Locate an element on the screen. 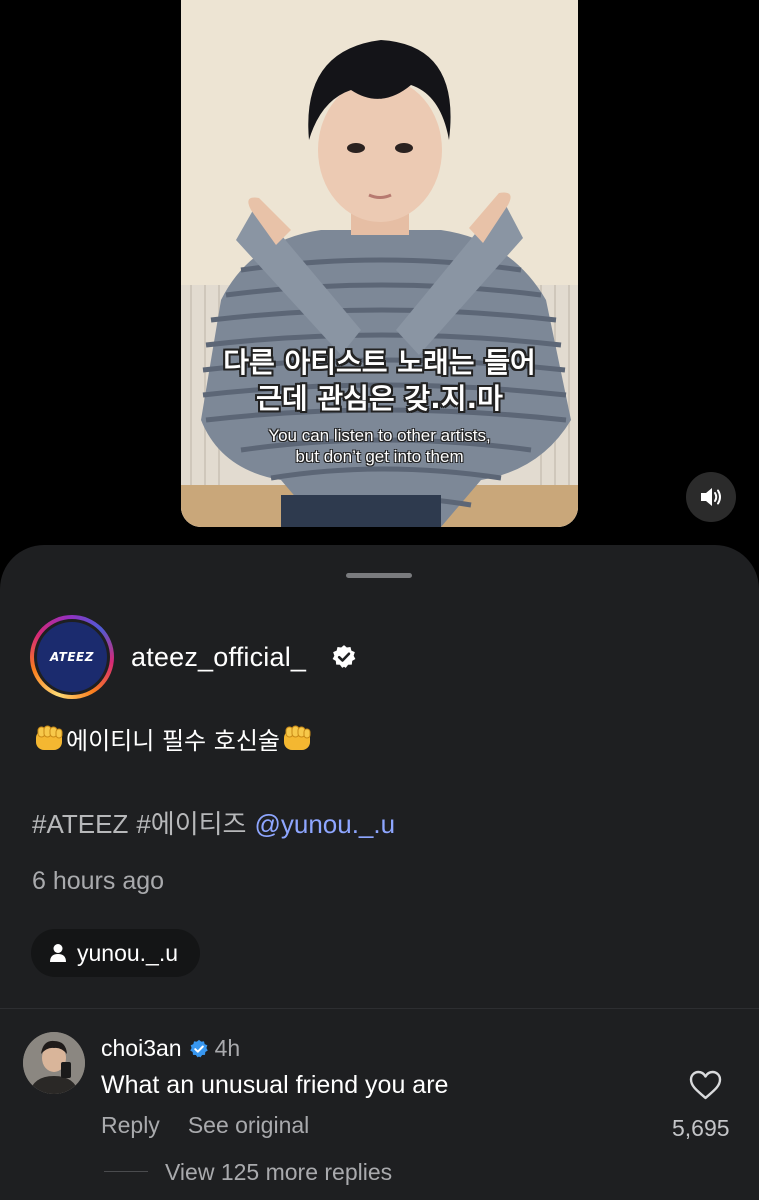 This screenshot has width=759, height=1200. subtitle-english-line-1: You can listen to other artists, is located at coordinates (379, 435).